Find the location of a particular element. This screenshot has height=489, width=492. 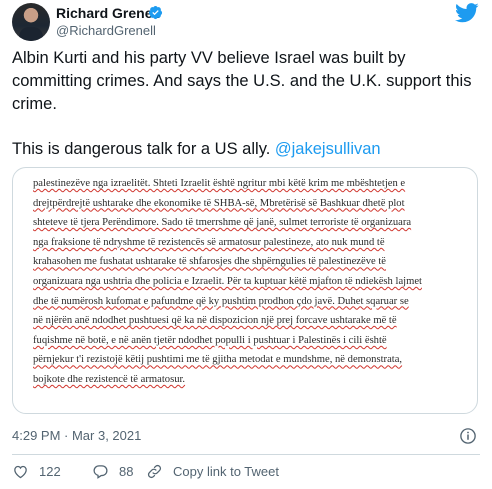

copy-link-label: Copy link to Tweet is located at coordinates (226, 471).